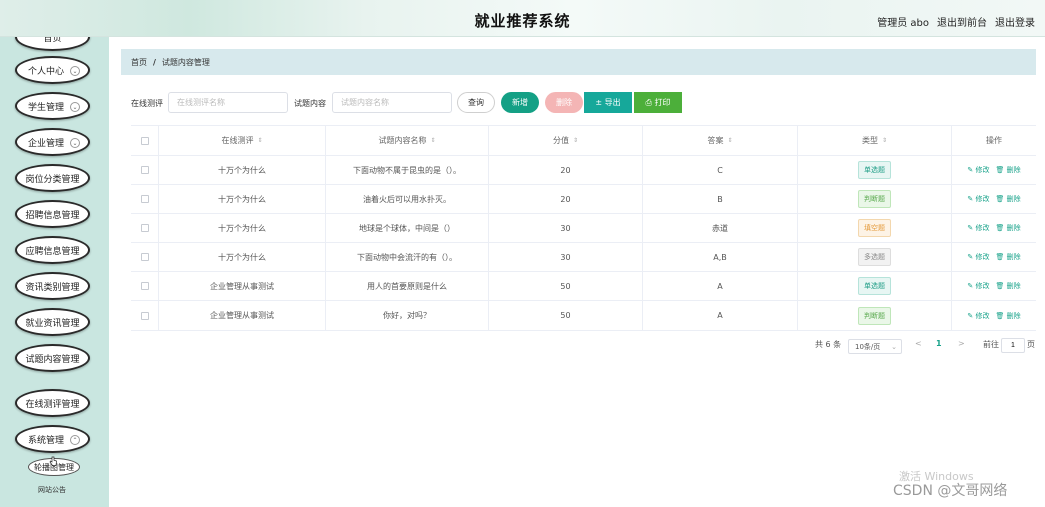  I want to click on goto-label: 前往, so click(991, 344).